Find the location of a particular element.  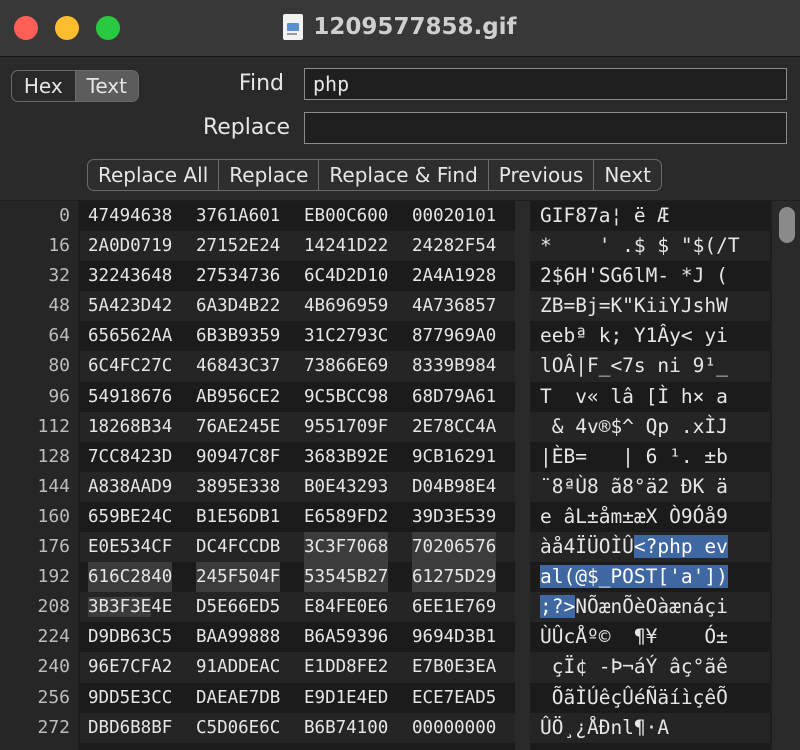

hex-cell: C5D06E6C is located at coordinates (238, 728).